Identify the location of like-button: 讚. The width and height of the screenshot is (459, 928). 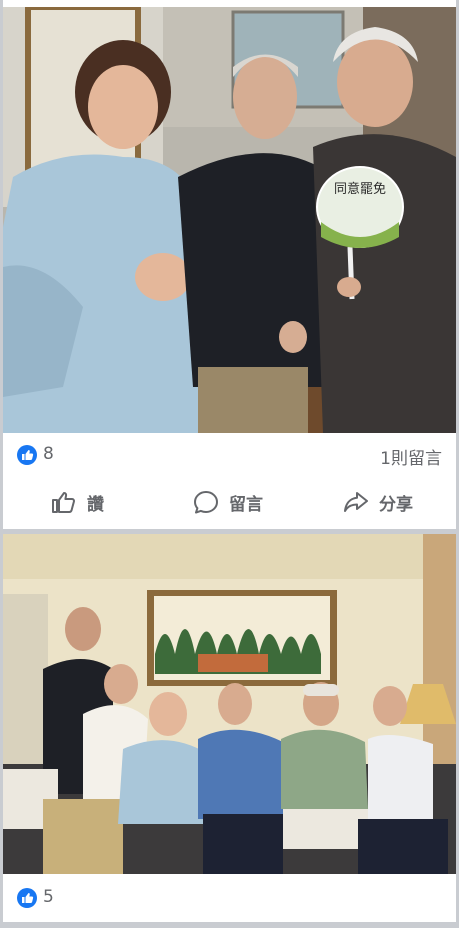
(77, 502).